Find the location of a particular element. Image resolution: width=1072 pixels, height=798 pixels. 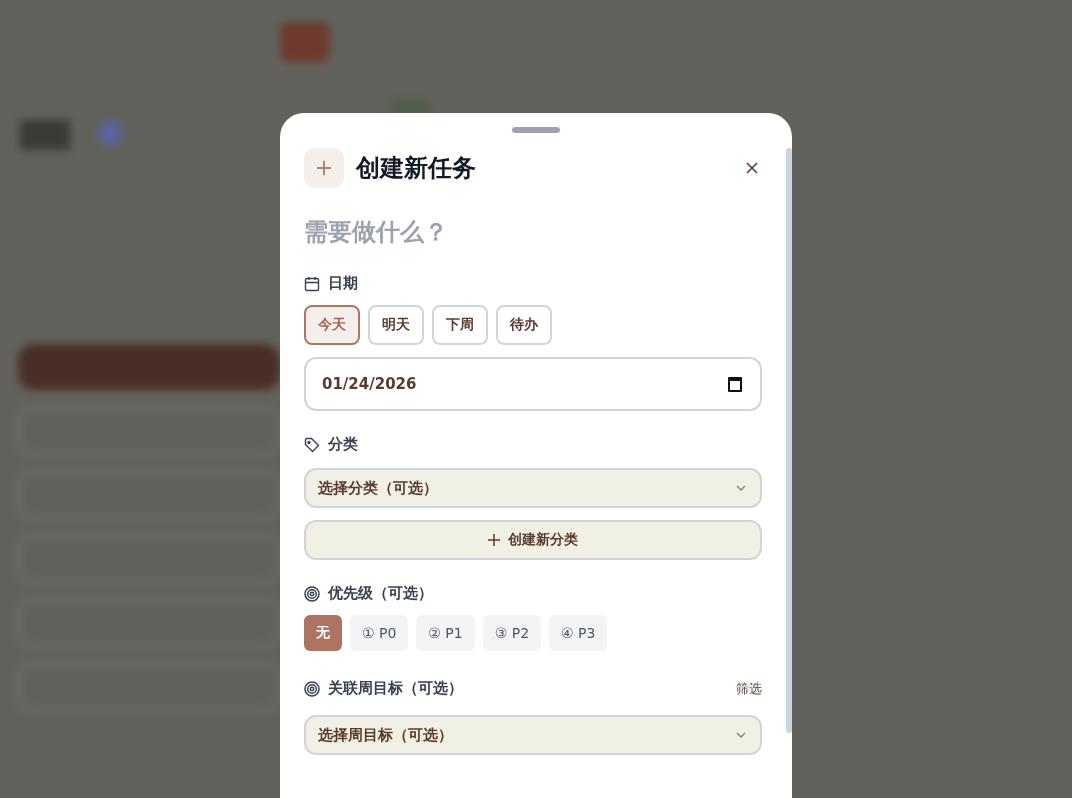

priority-option: ② P1 is located at coordinates (445, 633).